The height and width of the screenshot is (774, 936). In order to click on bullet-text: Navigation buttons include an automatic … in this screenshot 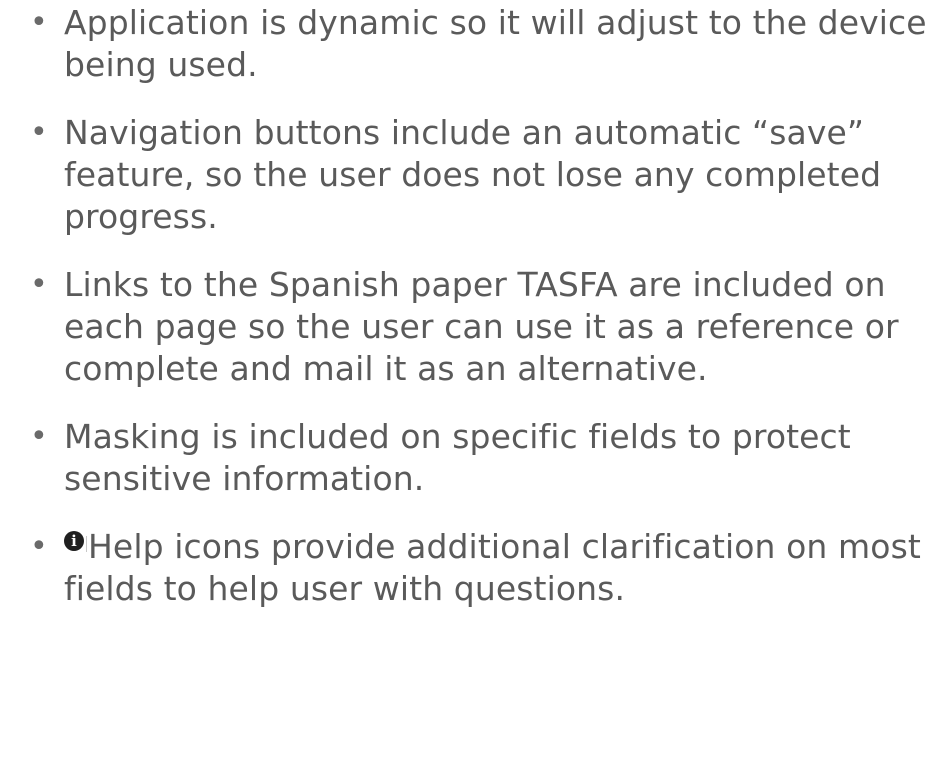, I will do `click(473, 174)`.